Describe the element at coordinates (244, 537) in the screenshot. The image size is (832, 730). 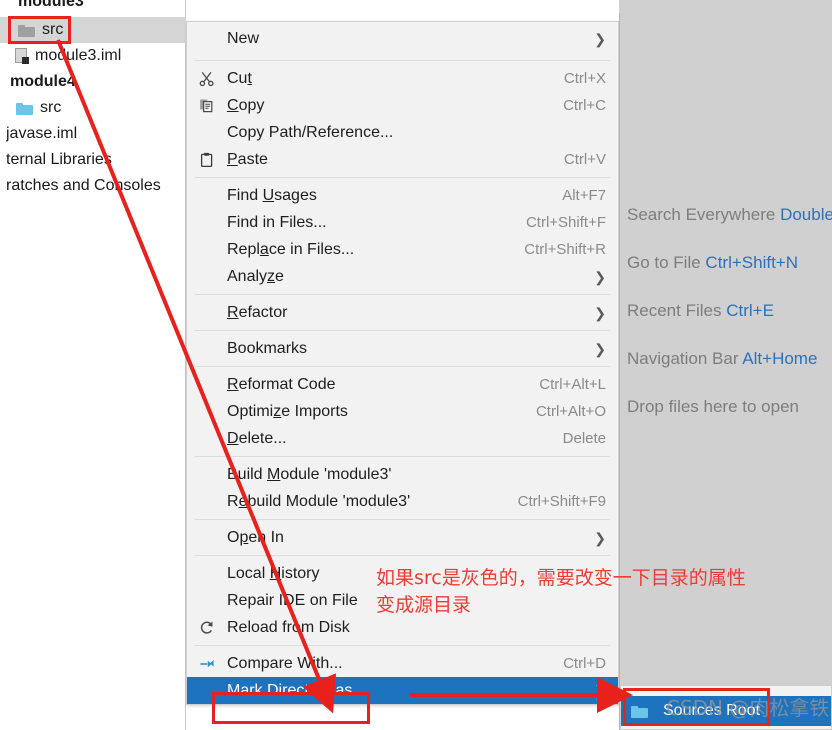
I see `mnemonic-letter: p` at that location.